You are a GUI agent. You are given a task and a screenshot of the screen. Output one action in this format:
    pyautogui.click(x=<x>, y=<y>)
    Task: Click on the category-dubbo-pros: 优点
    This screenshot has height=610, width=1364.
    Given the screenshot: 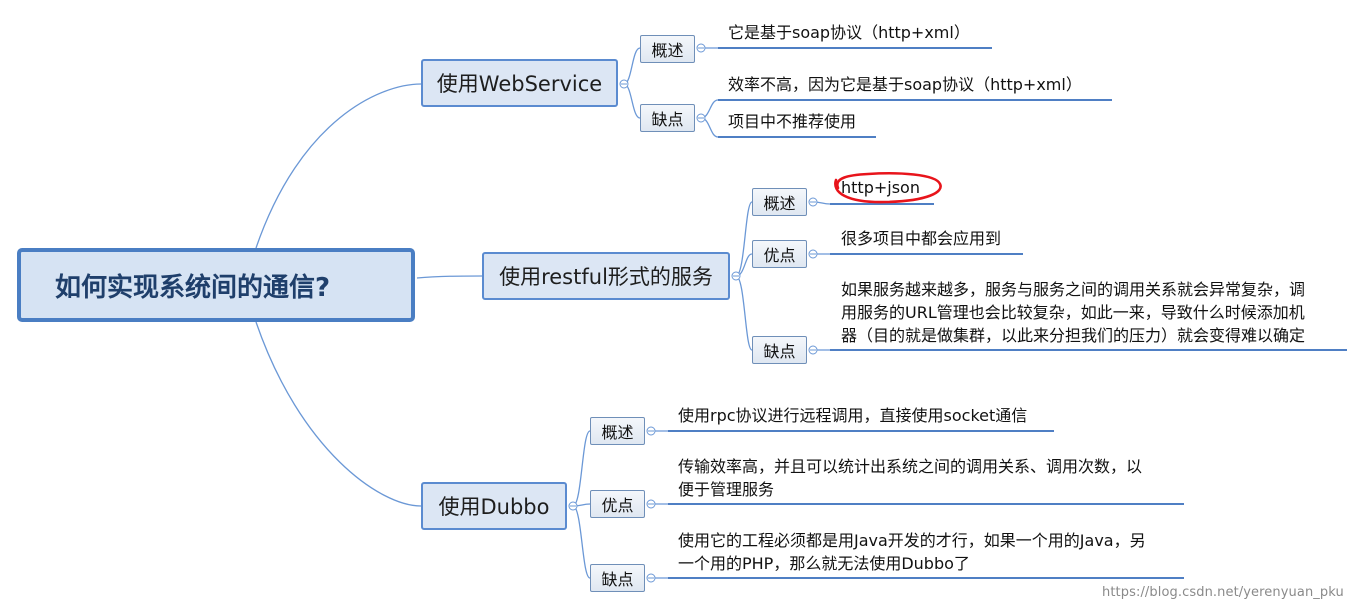 What is the action you would take?
    pyautogui.click(x=617, y=504)
    